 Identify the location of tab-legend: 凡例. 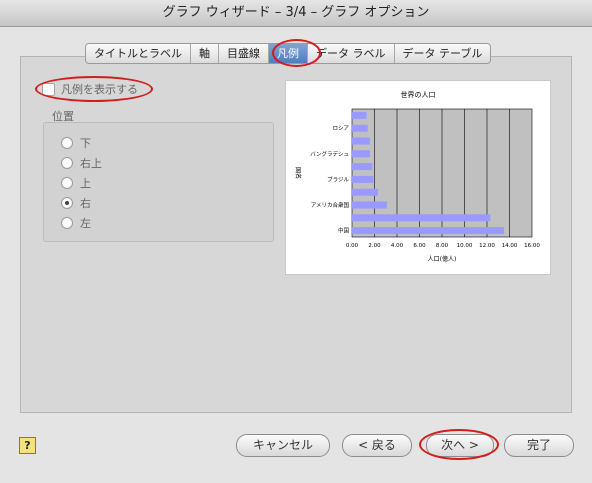
(288, 53).